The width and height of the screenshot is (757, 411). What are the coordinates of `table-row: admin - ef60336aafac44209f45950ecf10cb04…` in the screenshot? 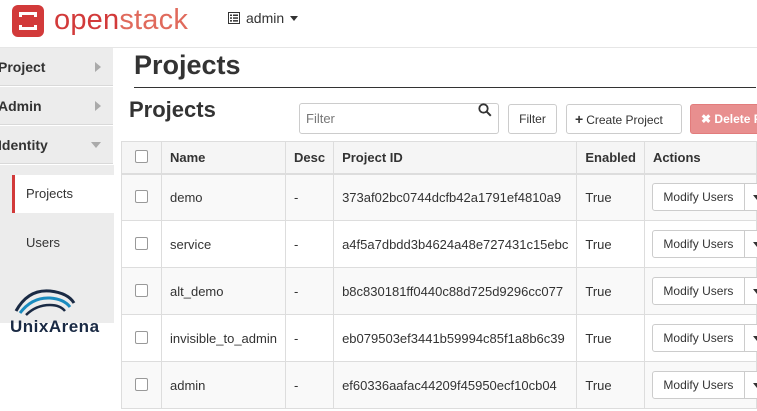 It's located at (439, 385).